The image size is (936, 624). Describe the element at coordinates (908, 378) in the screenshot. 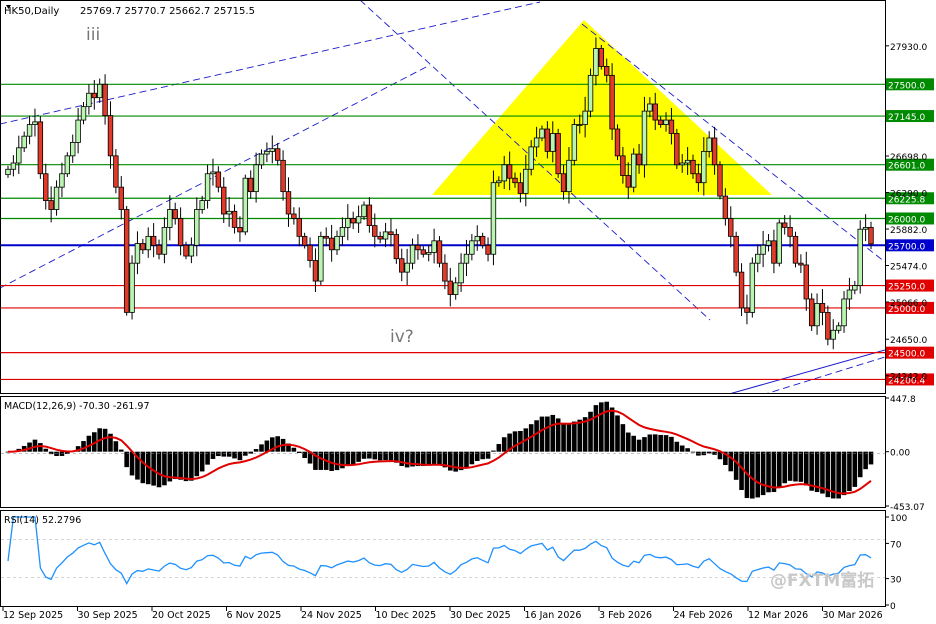

I see `price-tick-label: 24242.0` at that location.